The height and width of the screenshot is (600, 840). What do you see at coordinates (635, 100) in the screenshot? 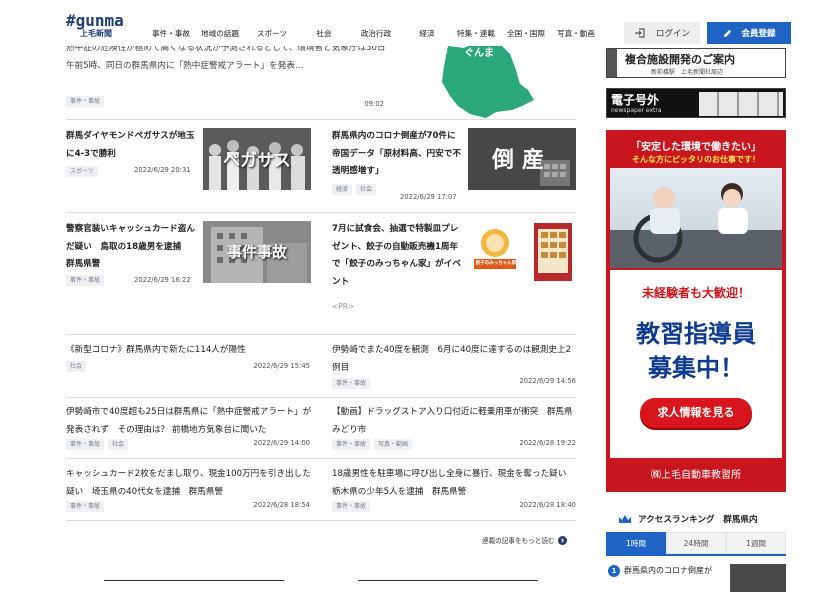
I see `banner-title: 電子号外` at bounding box center [635, 100].